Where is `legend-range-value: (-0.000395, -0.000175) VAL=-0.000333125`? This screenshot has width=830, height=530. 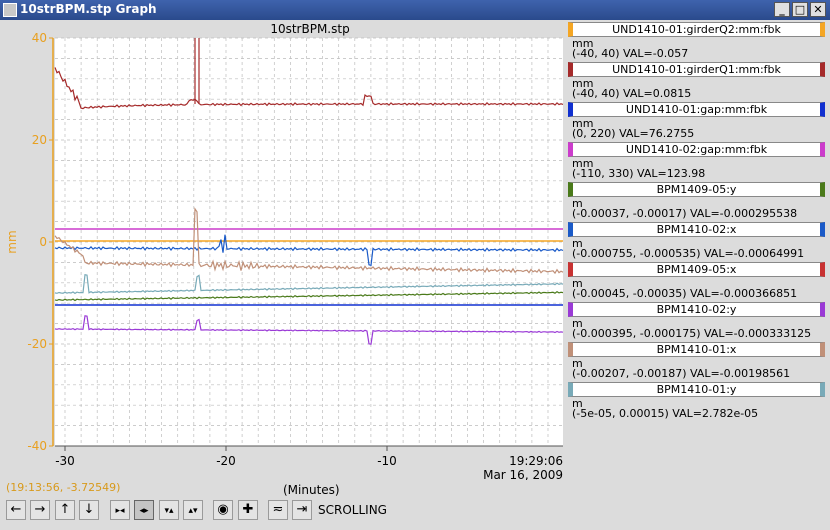
legend-range-value: (-0.000395, -0.000175) VAL=-0.000333125 is located at coordinates (692, 333).